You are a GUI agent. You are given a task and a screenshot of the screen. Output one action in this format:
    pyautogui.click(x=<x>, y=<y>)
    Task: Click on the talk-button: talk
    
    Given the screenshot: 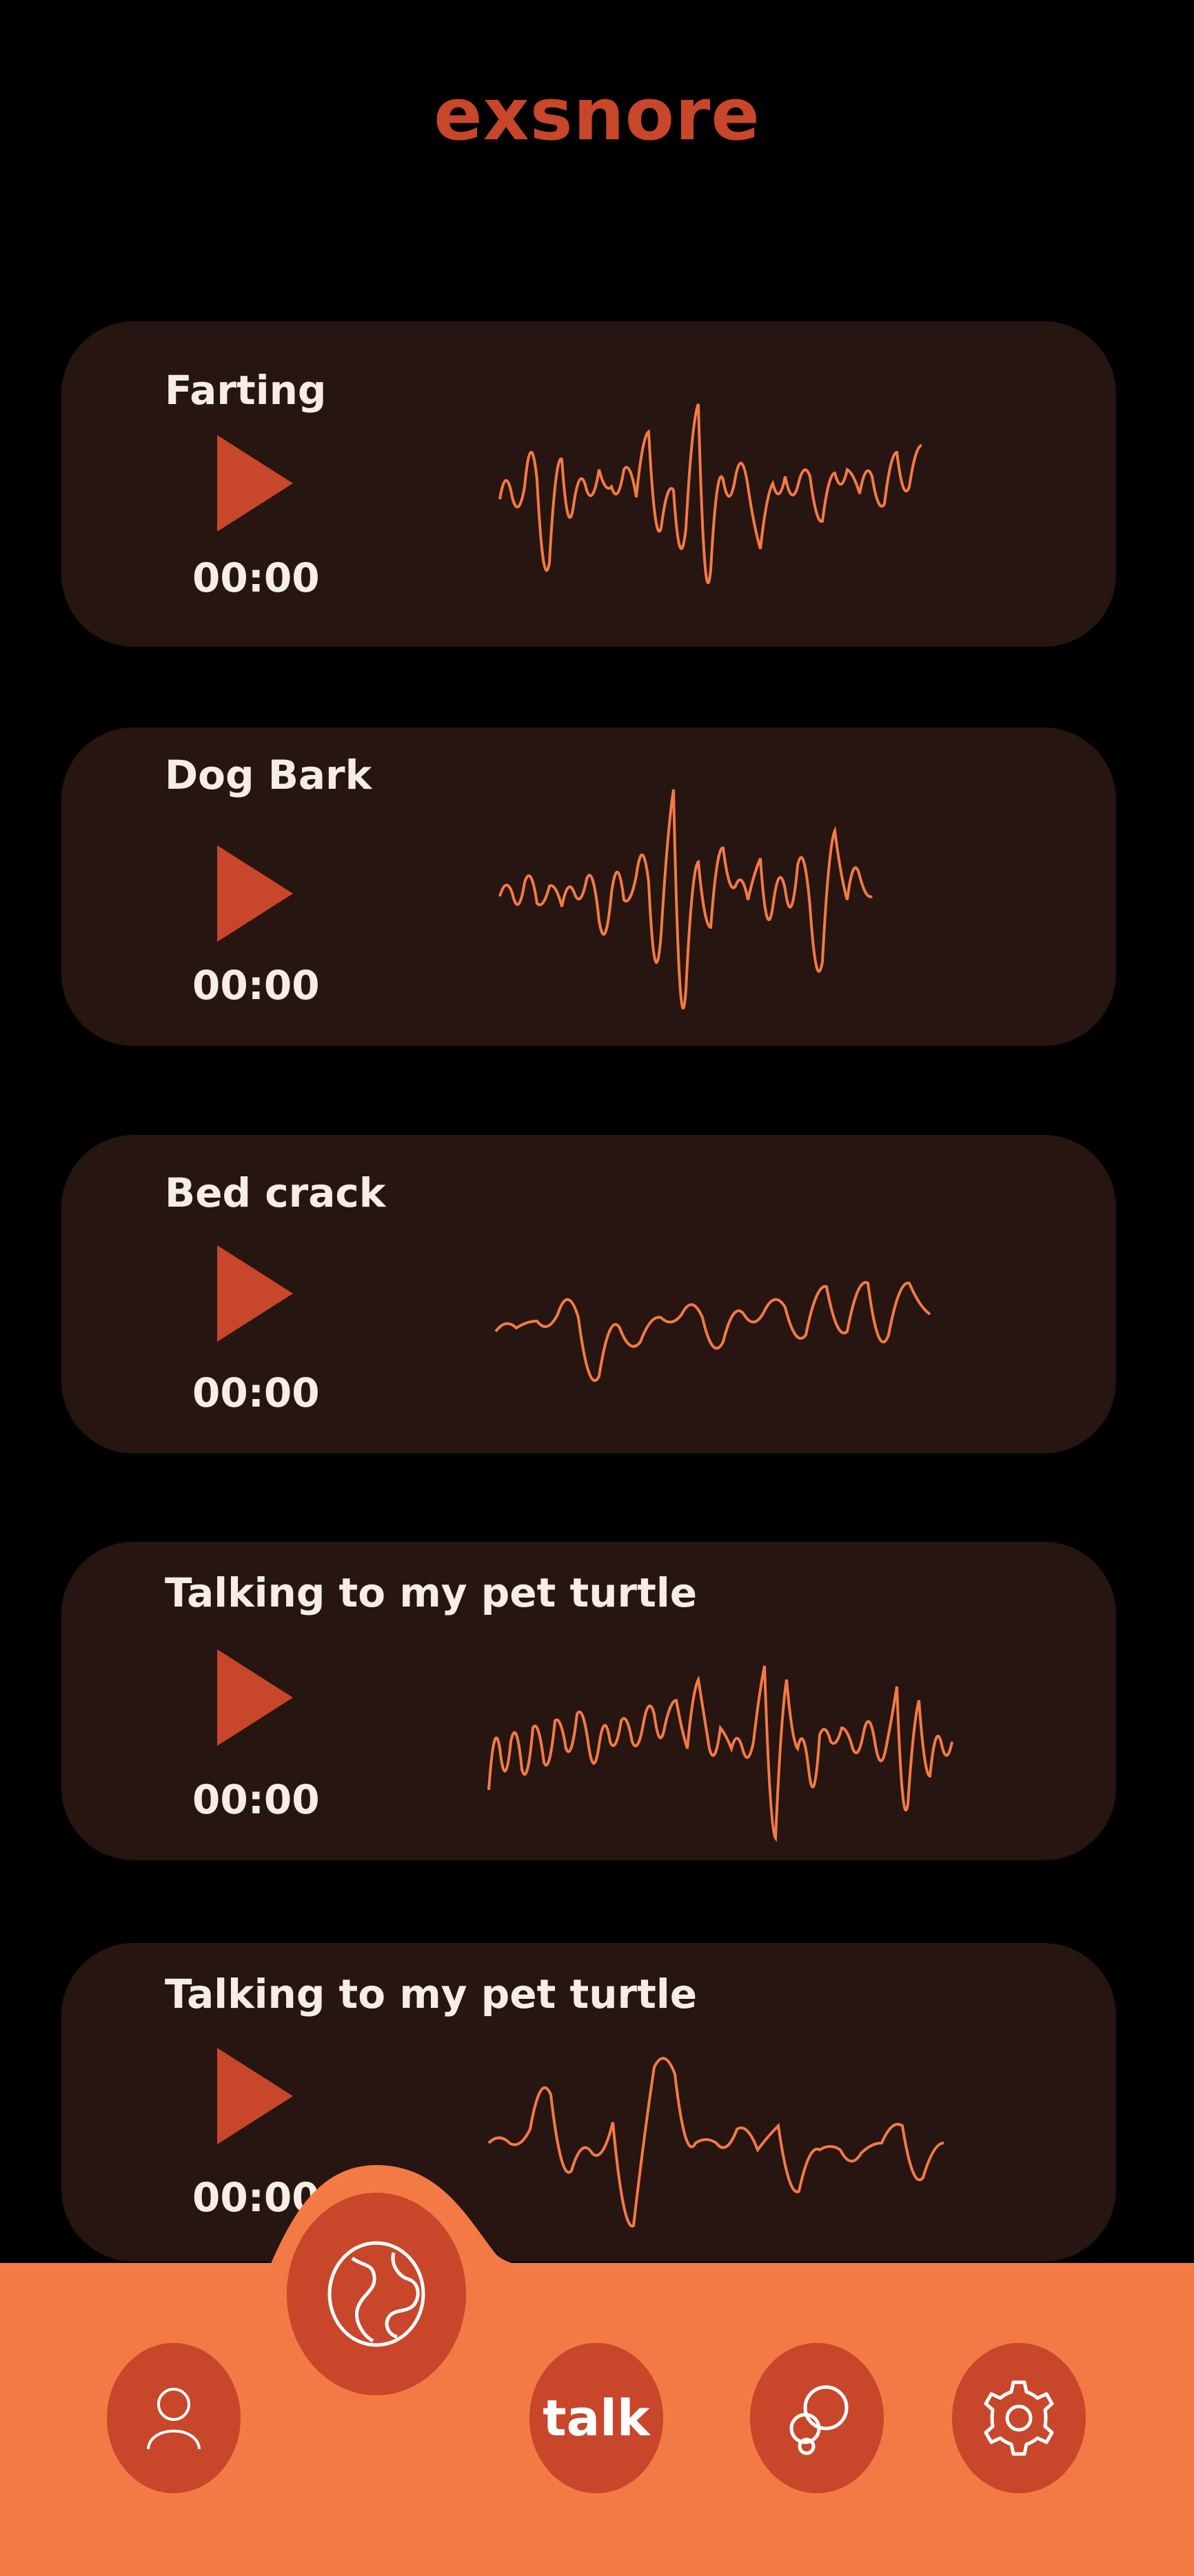 What is the action you would take?
    pyautogui.click(x=596, y=2418)
    